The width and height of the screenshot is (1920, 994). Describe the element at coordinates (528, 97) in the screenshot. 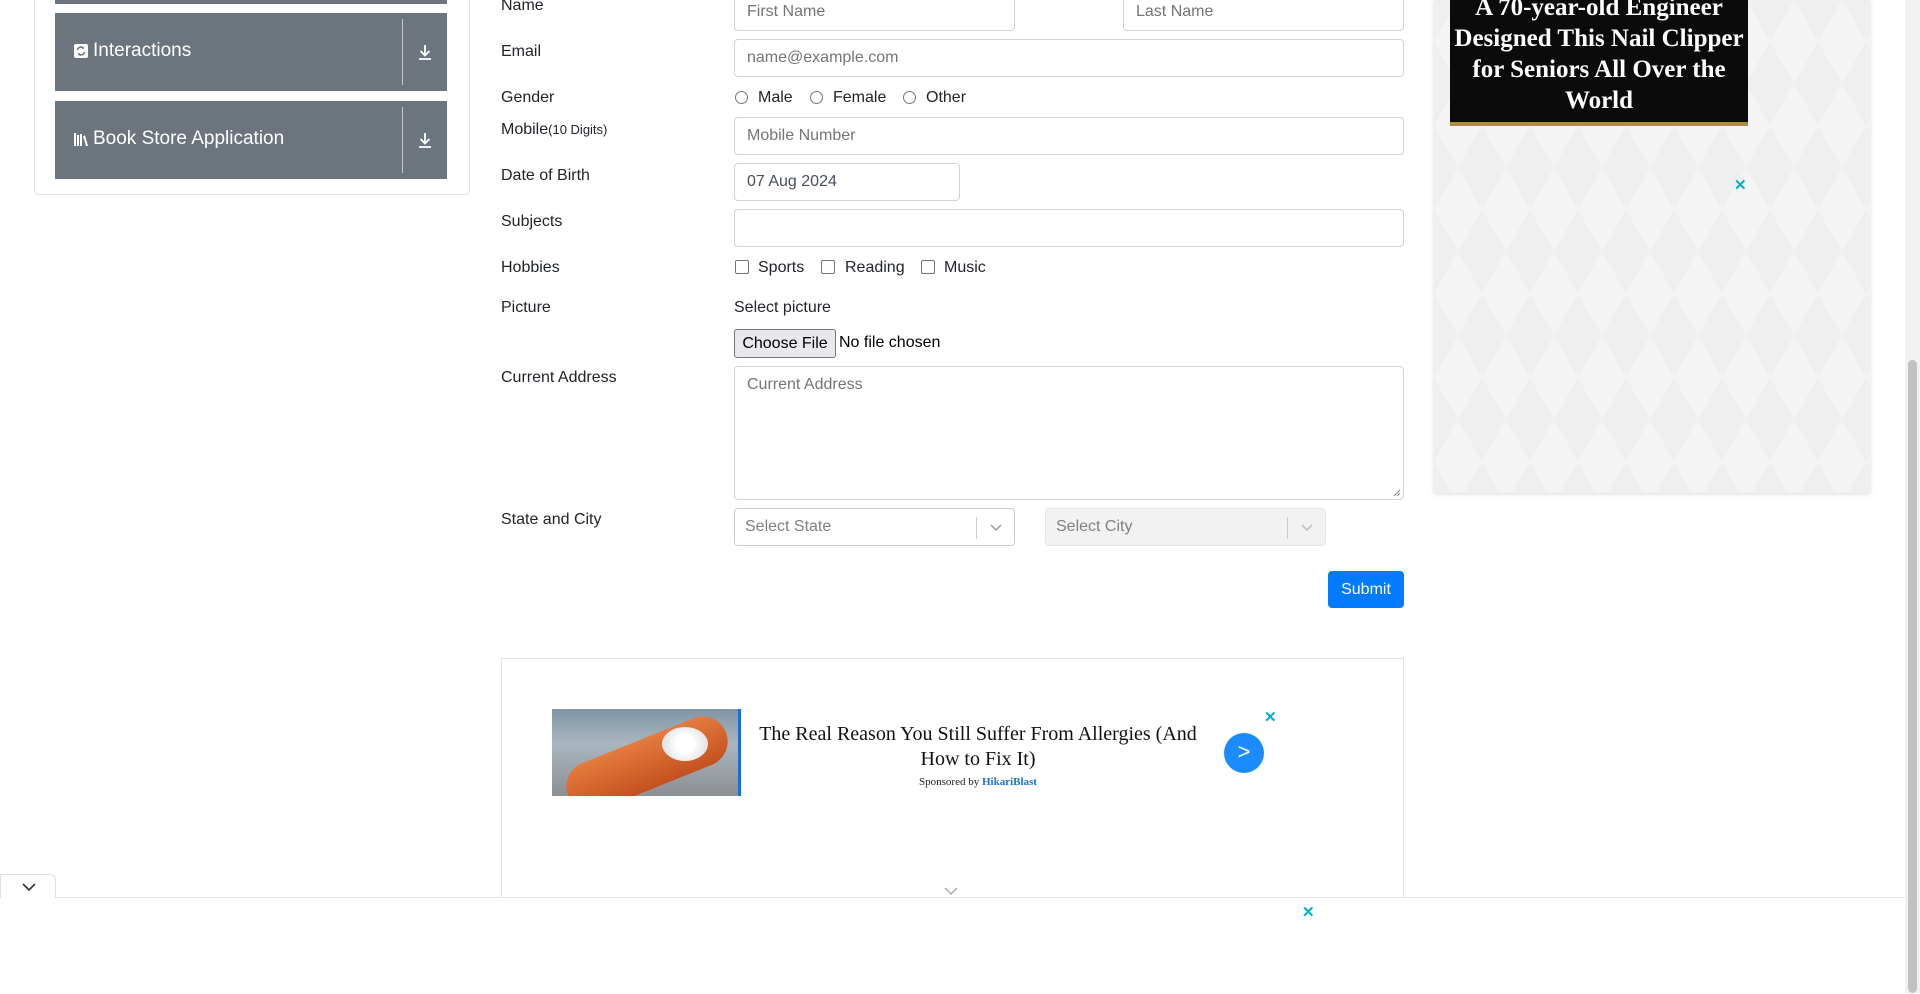

I see `gender-label: Gender` at that location.